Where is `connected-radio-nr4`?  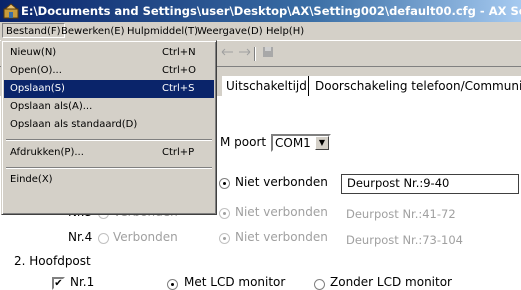
connected-radio-nr4 is located at coordinates (103, 238).